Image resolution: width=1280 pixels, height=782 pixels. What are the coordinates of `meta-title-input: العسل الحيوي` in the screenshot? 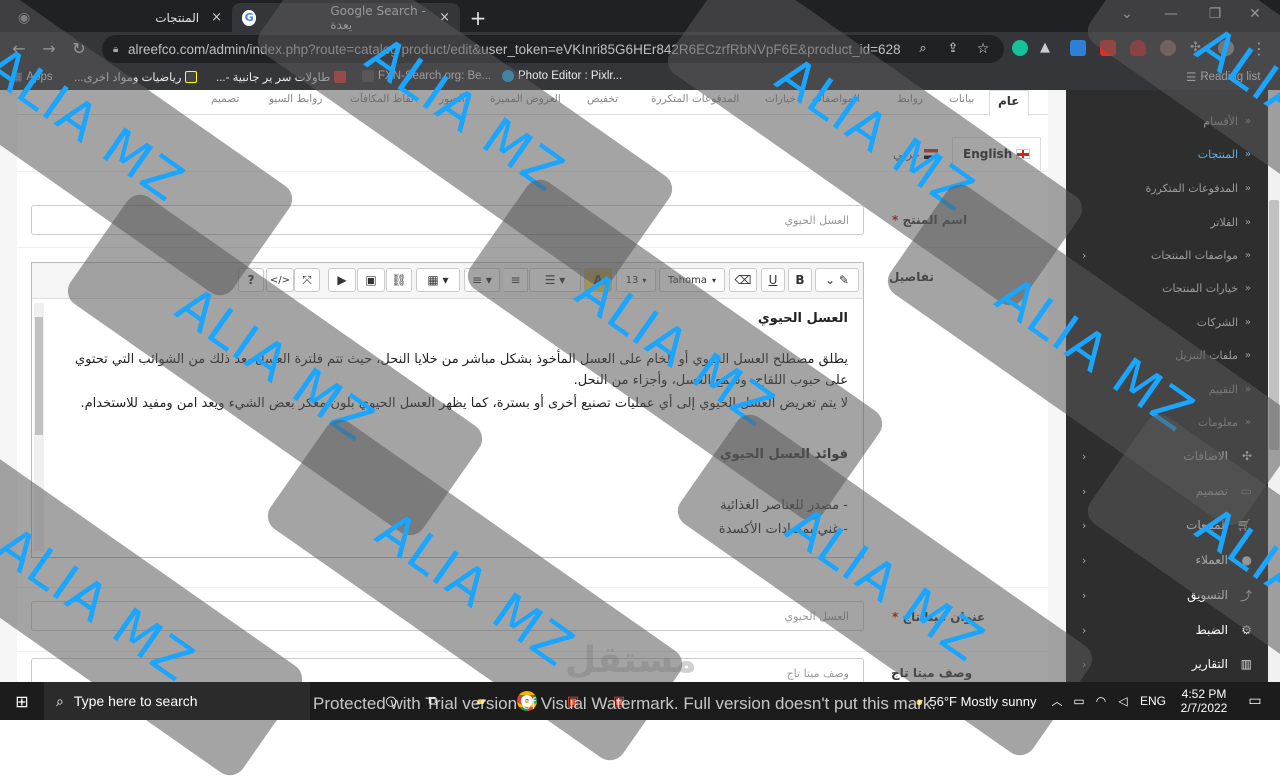 It's located at (447, 616).